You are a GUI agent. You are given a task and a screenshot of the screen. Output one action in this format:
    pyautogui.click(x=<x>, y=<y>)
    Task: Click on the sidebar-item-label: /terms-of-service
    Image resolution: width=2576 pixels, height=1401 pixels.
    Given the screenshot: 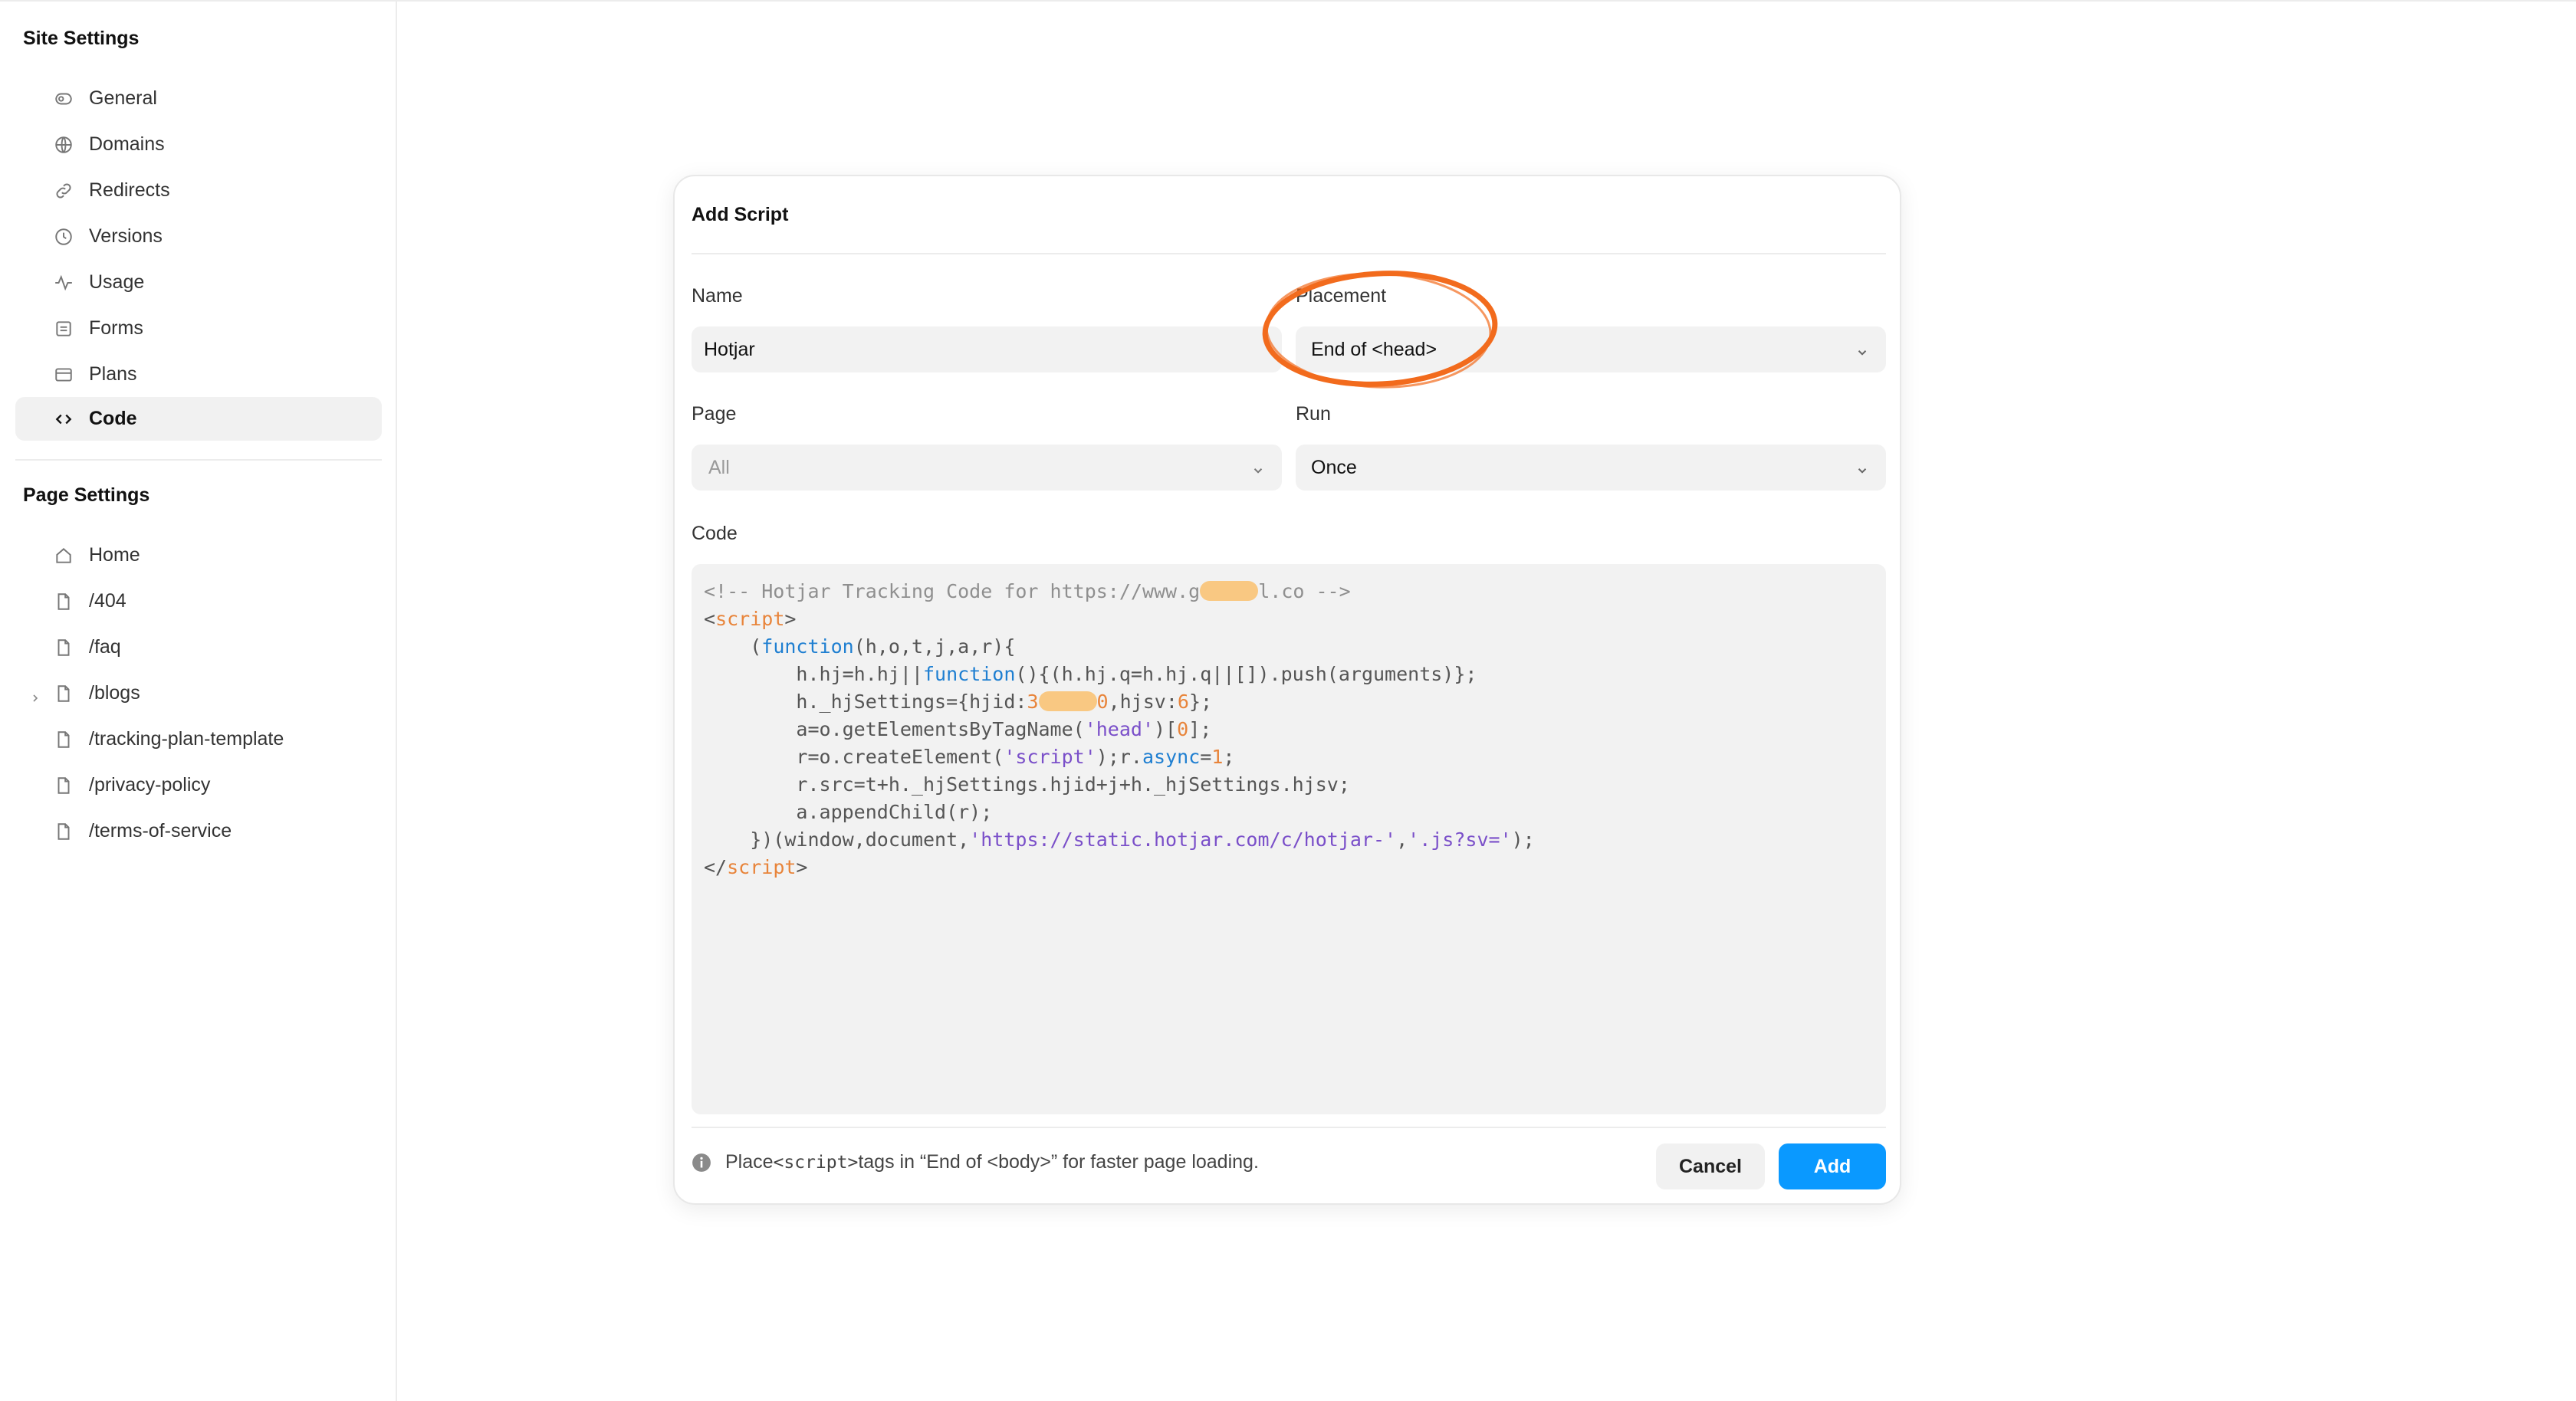 What is the action you would take?
    pyautogui.click(x=161, y=831)
    